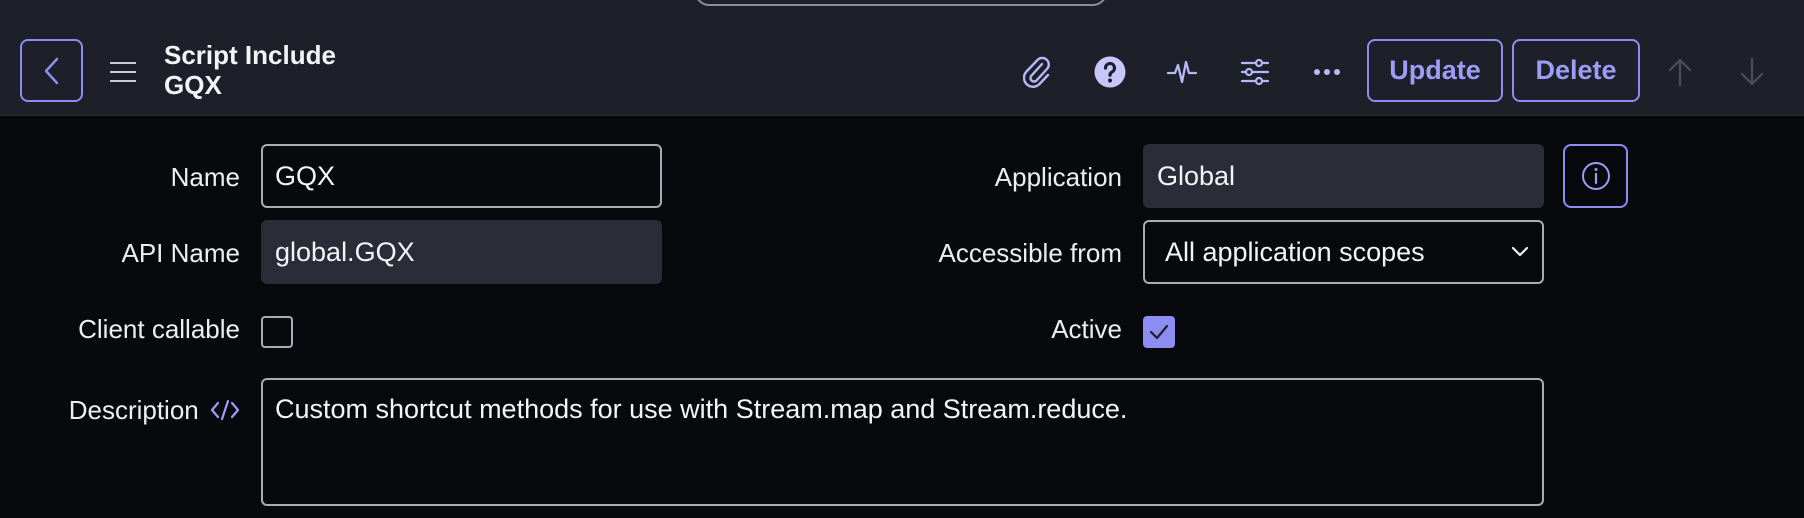 Image resolution: width=1804 pixels, height=518 pixels. I want to click on arrow-up-icon, so click(1680, 72).